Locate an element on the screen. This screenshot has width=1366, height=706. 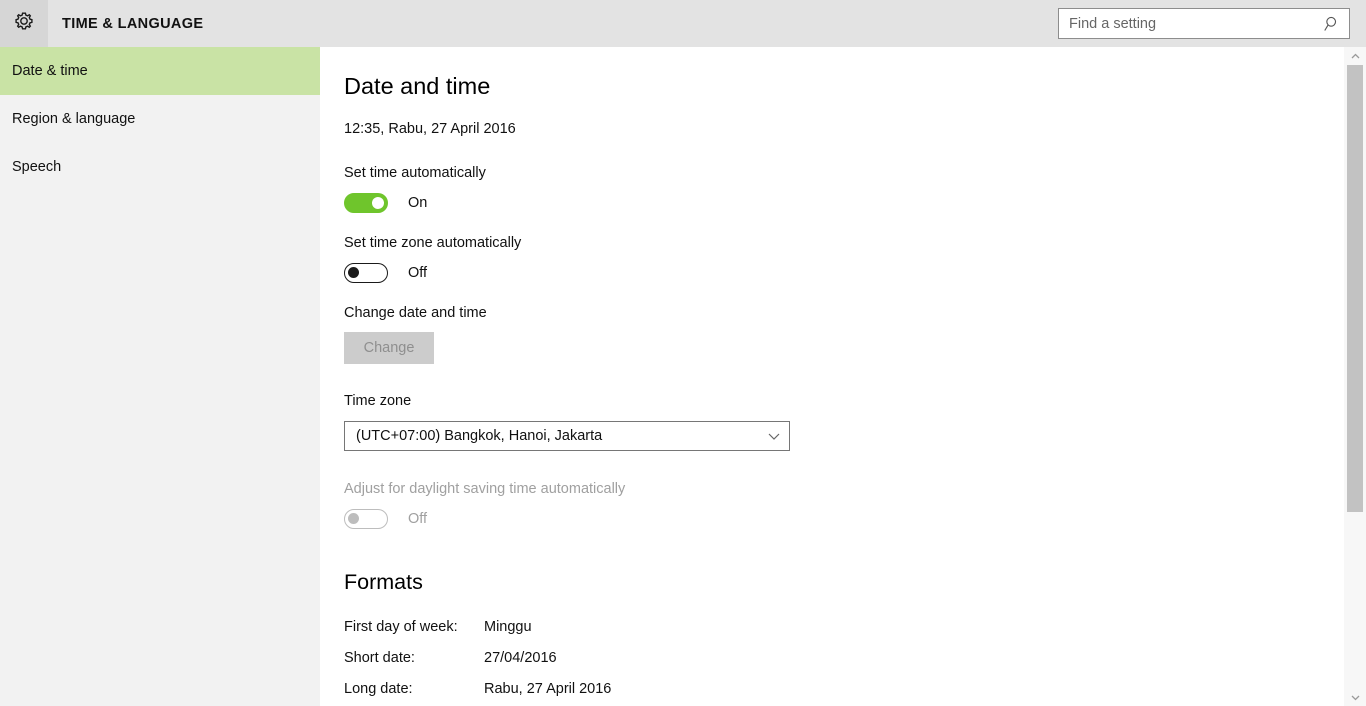
settings-home-button is located at coordinates (24, 23).